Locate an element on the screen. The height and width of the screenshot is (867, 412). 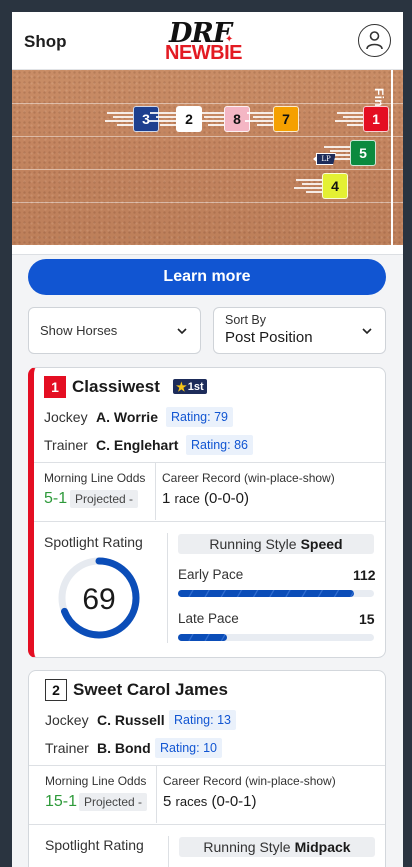
trainer-rating: Rating: 10 is located at coordinates (188, 748).